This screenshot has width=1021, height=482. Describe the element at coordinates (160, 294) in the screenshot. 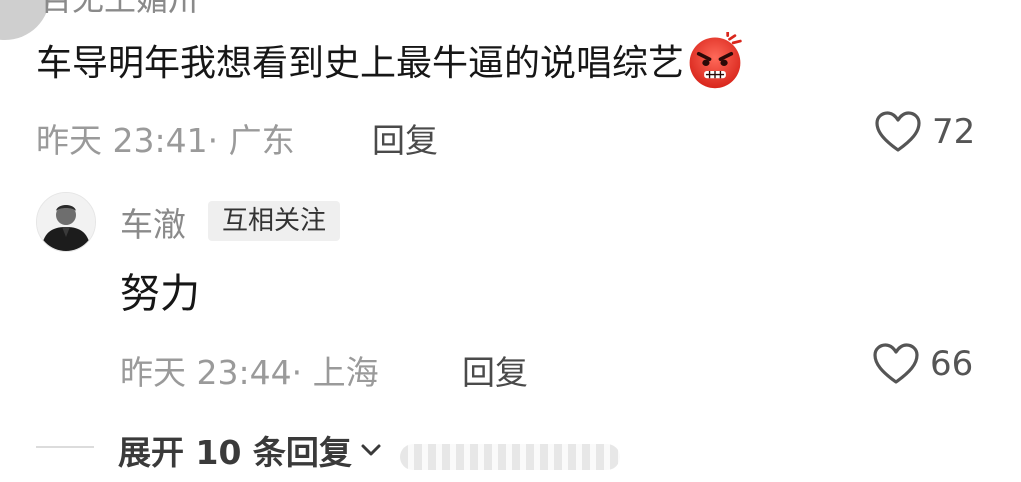

I see `reply-text: 努力` at that location.